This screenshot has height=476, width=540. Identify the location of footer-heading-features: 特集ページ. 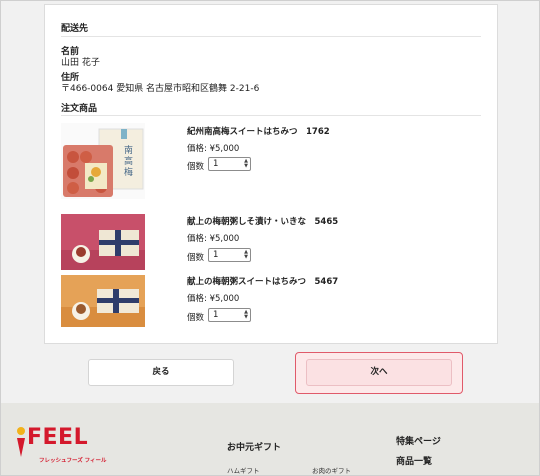
(418, 440).